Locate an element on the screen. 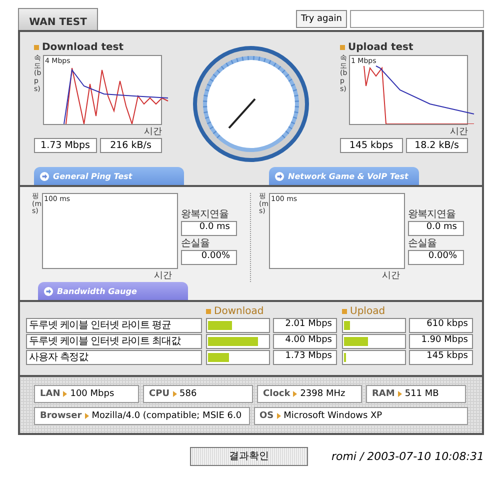  info-label: Clock is located at coordinates (276, 394).